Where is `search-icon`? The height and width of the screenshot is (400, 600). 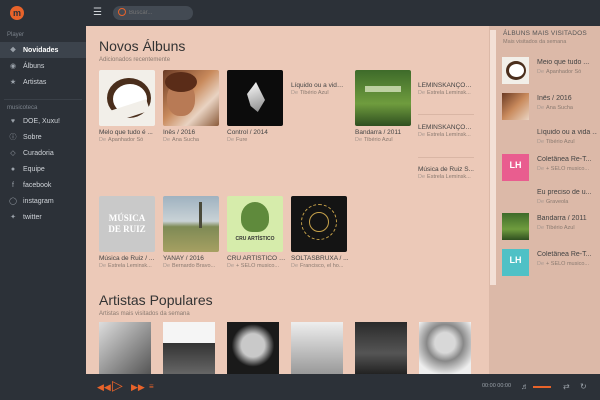
search-icon is located at coordinates (122, 12).